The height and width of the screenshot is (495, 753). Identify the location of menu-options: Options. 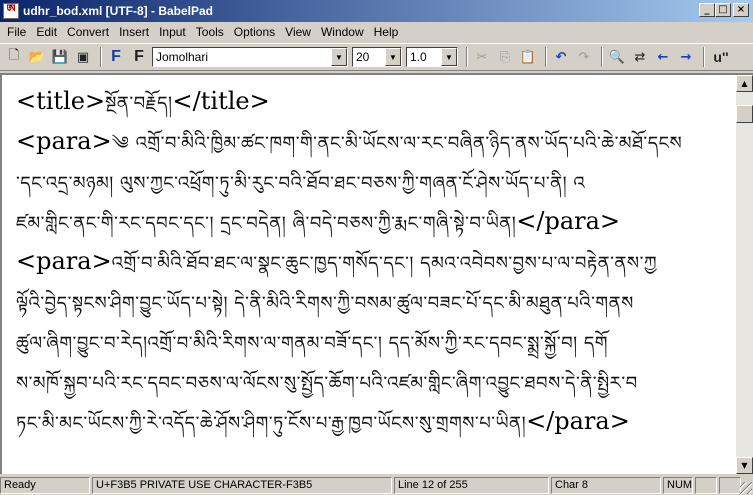
(254, 32).